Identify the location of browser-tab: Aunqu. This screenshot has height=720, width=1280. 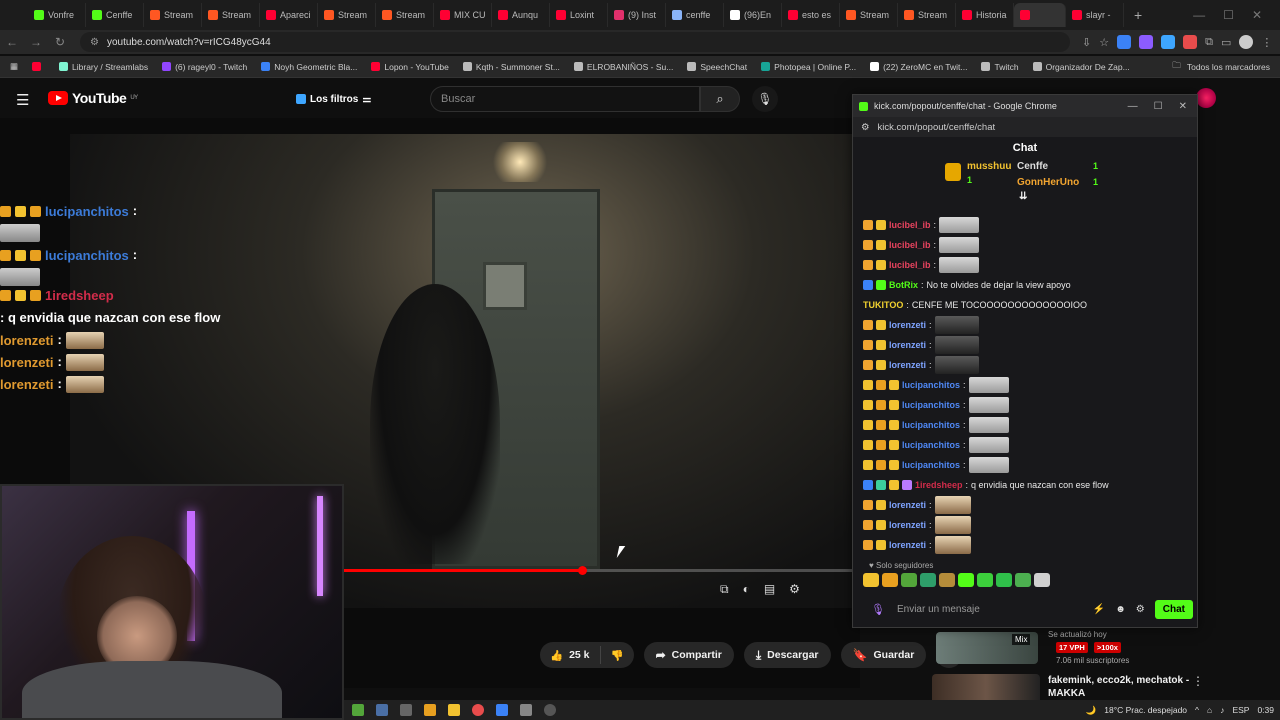
(521, 15).